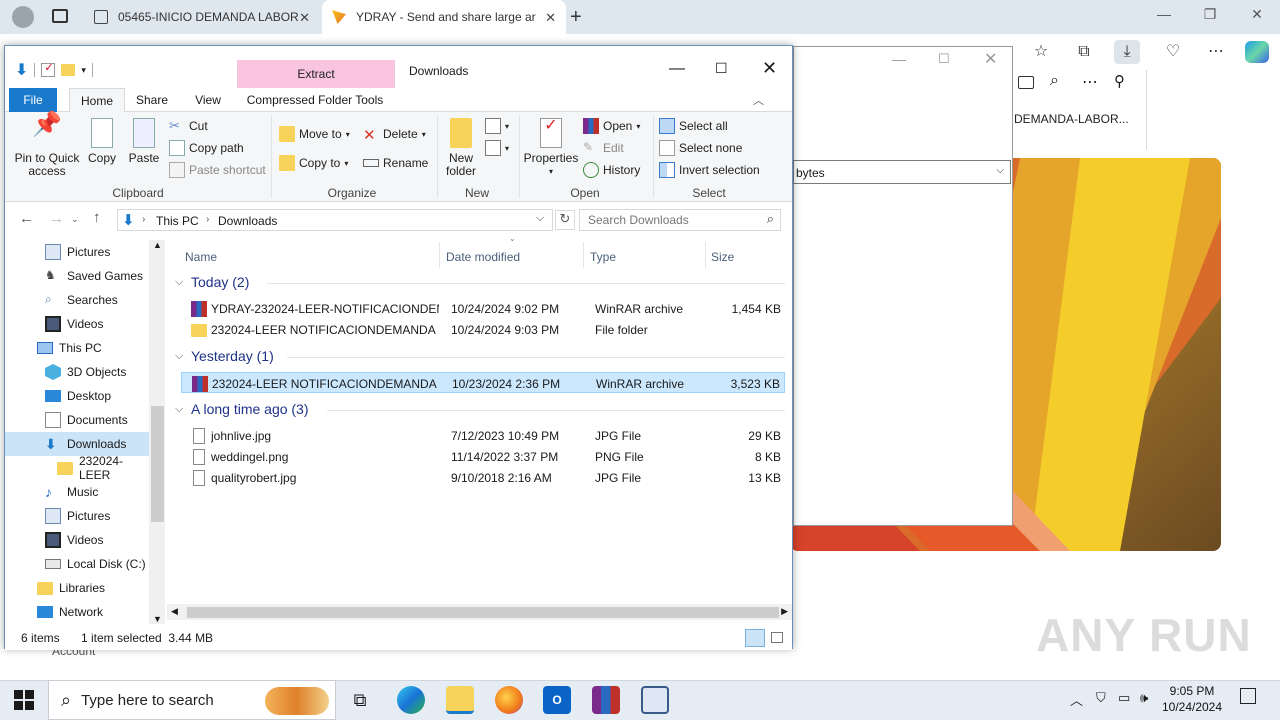 This screenshot has width=1280, height=720. Describe the element at coordinates (1257, 52) in the screenshot. I see `copilot-icon` at that location.